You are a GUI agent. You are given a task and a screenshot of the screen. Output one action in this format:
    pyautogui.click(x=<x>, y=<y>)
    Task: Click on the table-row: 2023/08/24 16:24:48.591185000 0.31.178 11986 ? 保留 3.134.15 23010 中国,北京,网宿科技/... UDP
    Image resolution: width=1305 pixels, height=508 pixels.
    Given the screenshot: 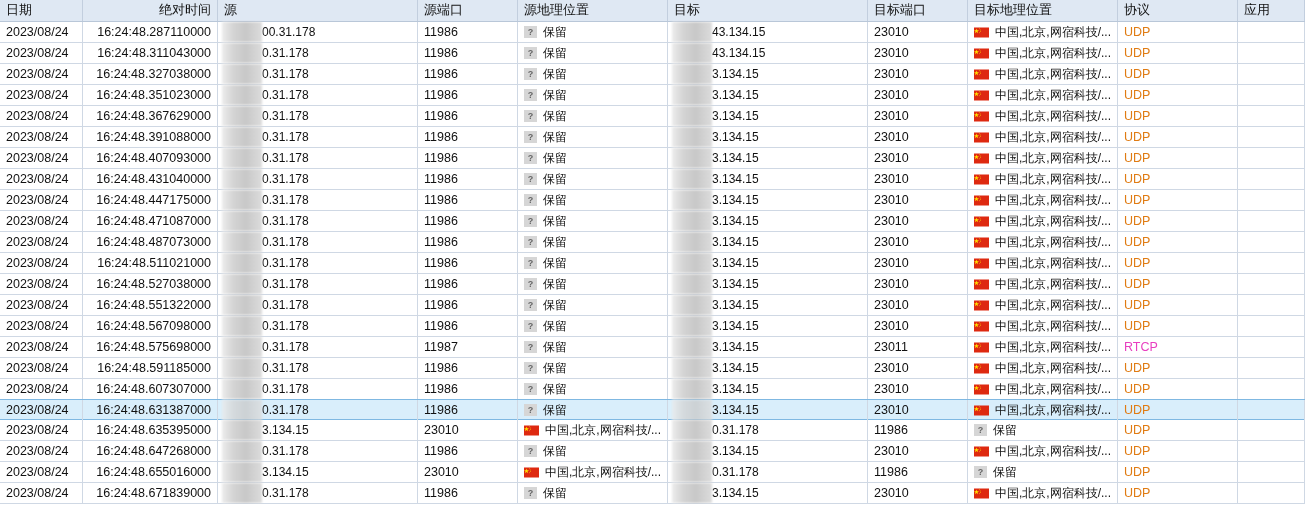 What is the action you would take?
    pyautogui.click(x=652, y=368)
    